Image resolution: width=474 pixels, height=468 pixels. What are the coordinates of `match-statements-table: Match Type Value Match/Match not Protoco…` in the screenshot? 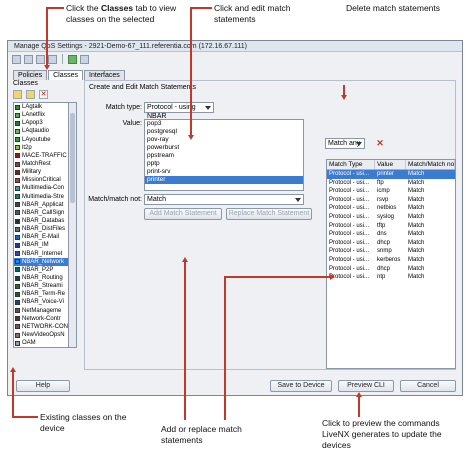 It's located at (391, 264).